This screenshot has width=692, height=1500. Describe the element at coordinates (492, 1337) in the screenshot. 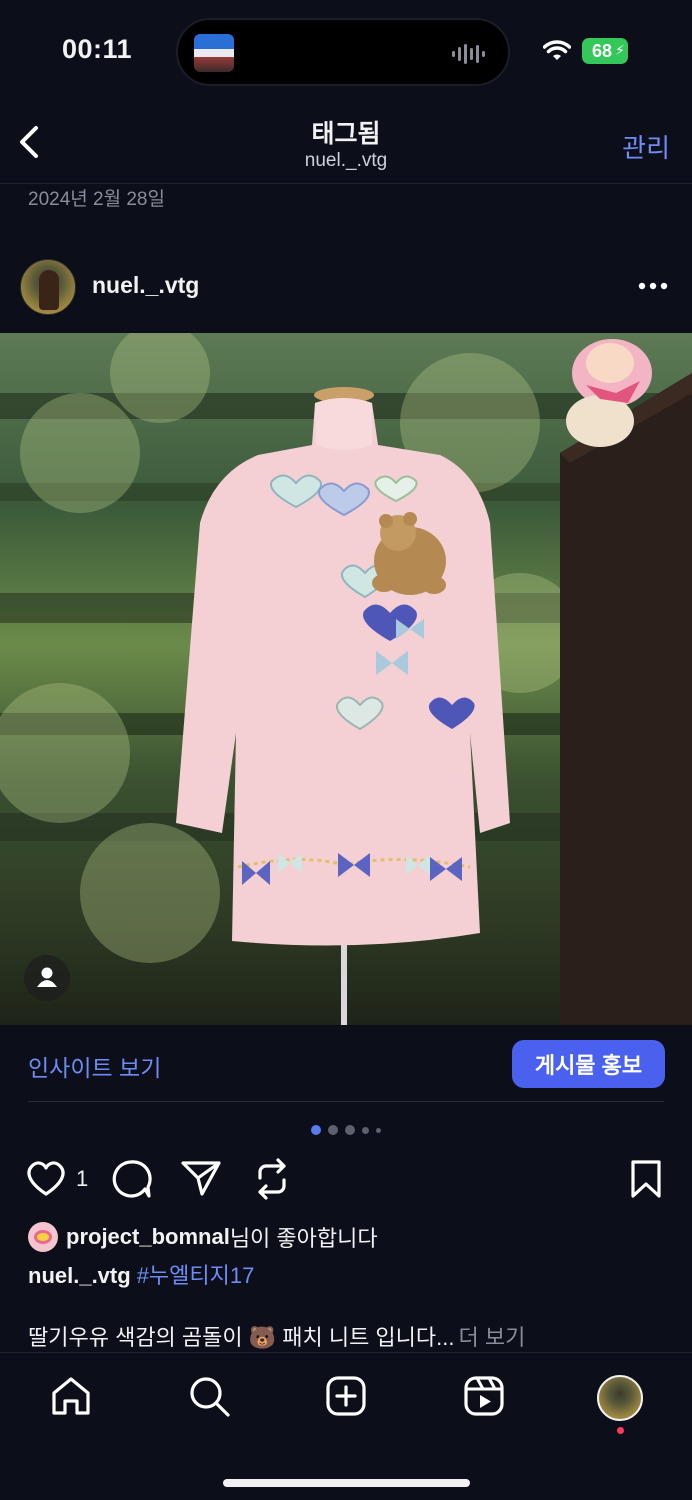

I see `more-link: 더 보기` at that location.